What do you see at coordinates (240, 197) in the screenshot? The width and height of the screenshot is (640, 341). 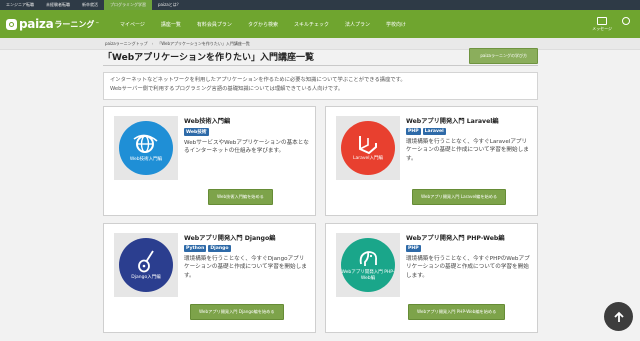 I see `start-course-button: Web技術入門編を始める` at bounding box center [240, 197].